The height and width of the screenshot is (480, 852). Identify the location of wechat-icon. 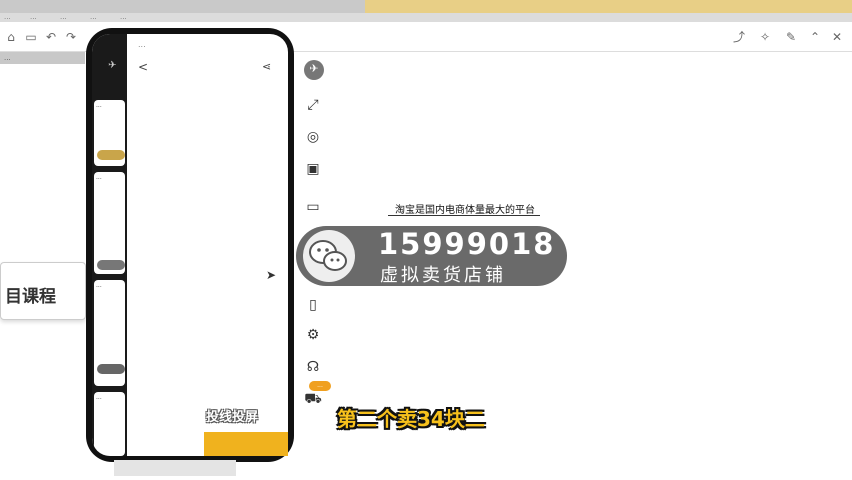
(329, 256).